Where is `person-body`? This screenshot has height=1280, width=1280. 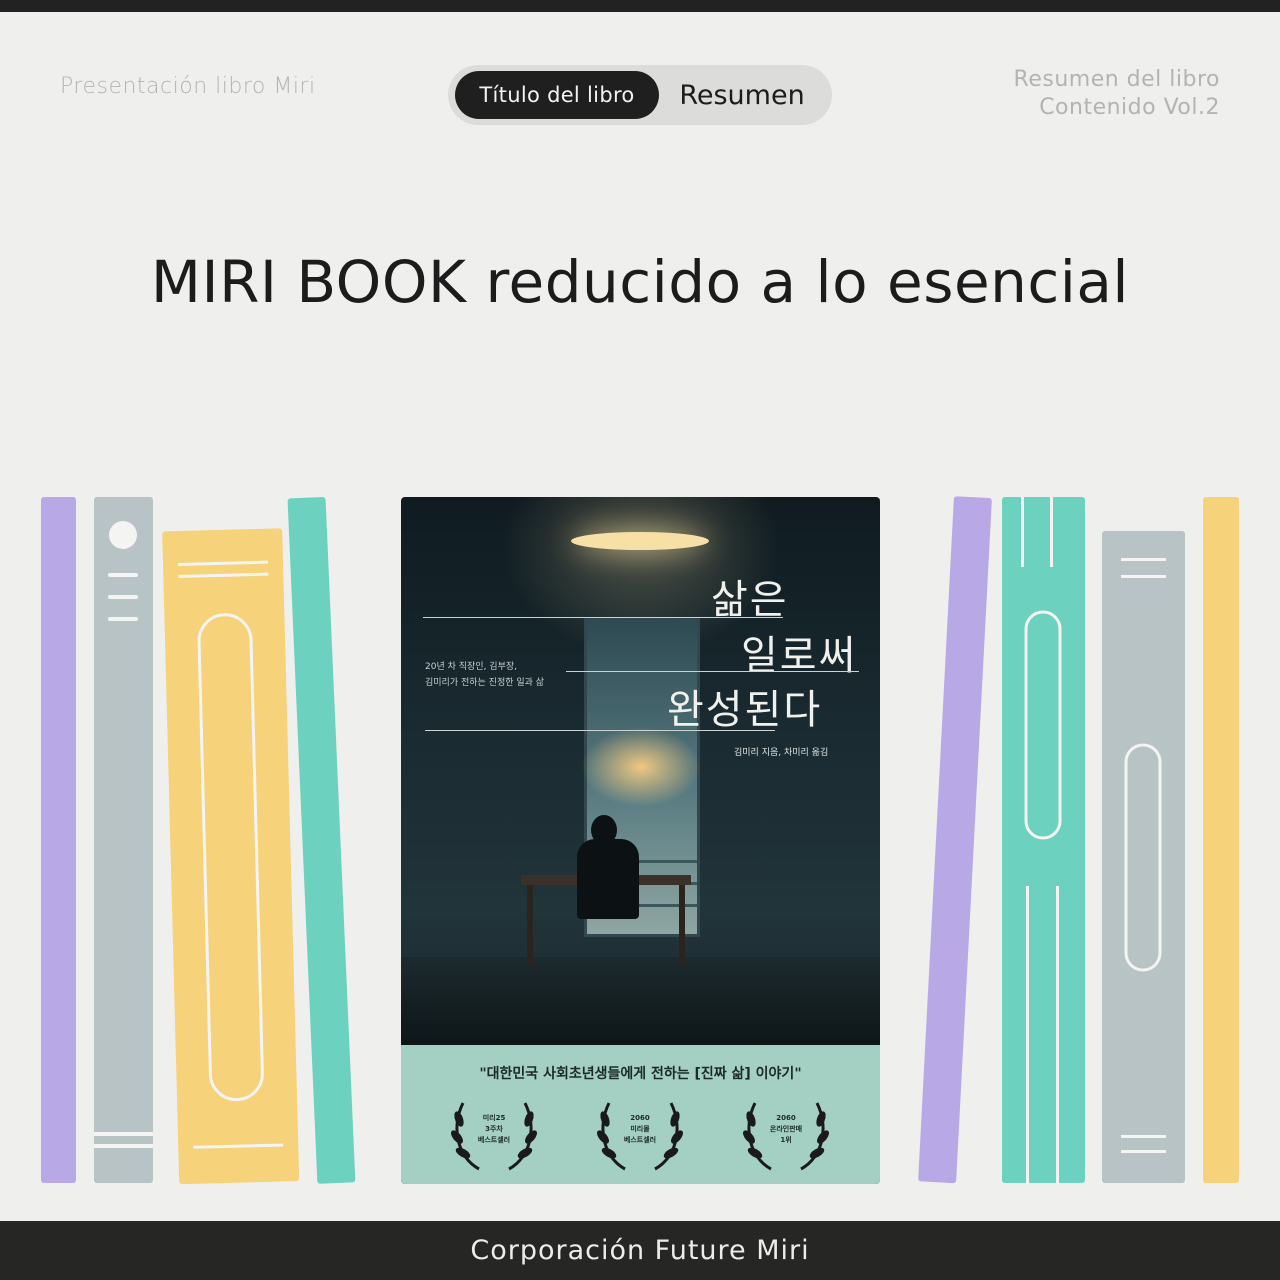 person-body is located at coordinates (608, 879).